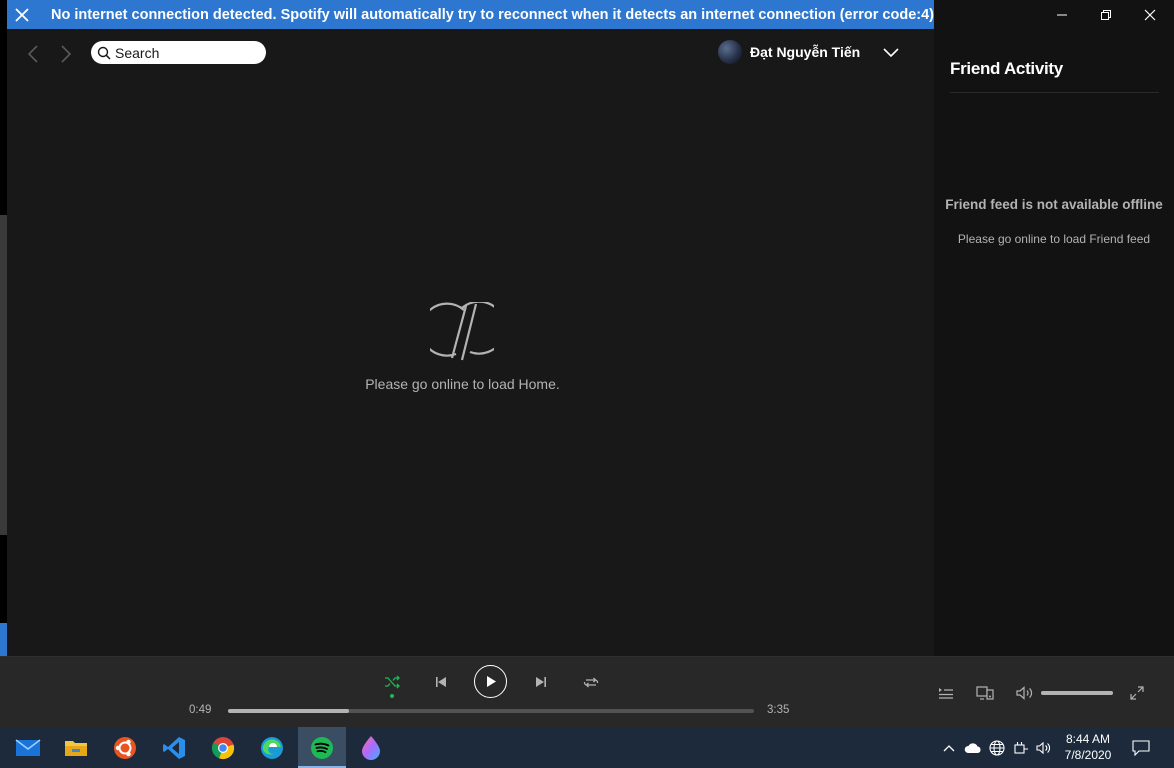 The image size is (1174, 768). What do you see at coordinates (200, 710) in the screenshot?
I see `elapsed-time: 0:49` at bounding box center [200, 710].